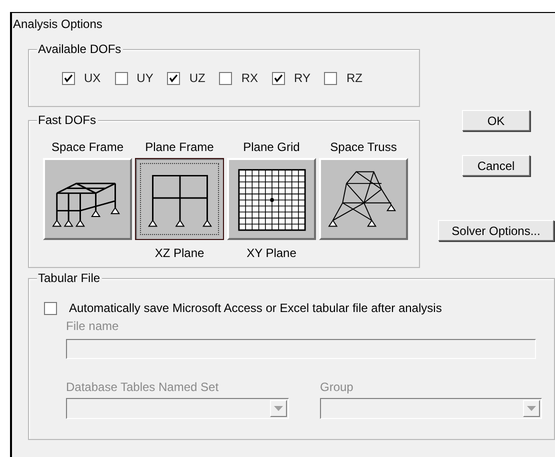 This screenshot has width=555, height=457. What do you see at coordinates (67, 120) in the screenshot?
I see `group-title: Fast DOFs` at bounding box center [67, 120].